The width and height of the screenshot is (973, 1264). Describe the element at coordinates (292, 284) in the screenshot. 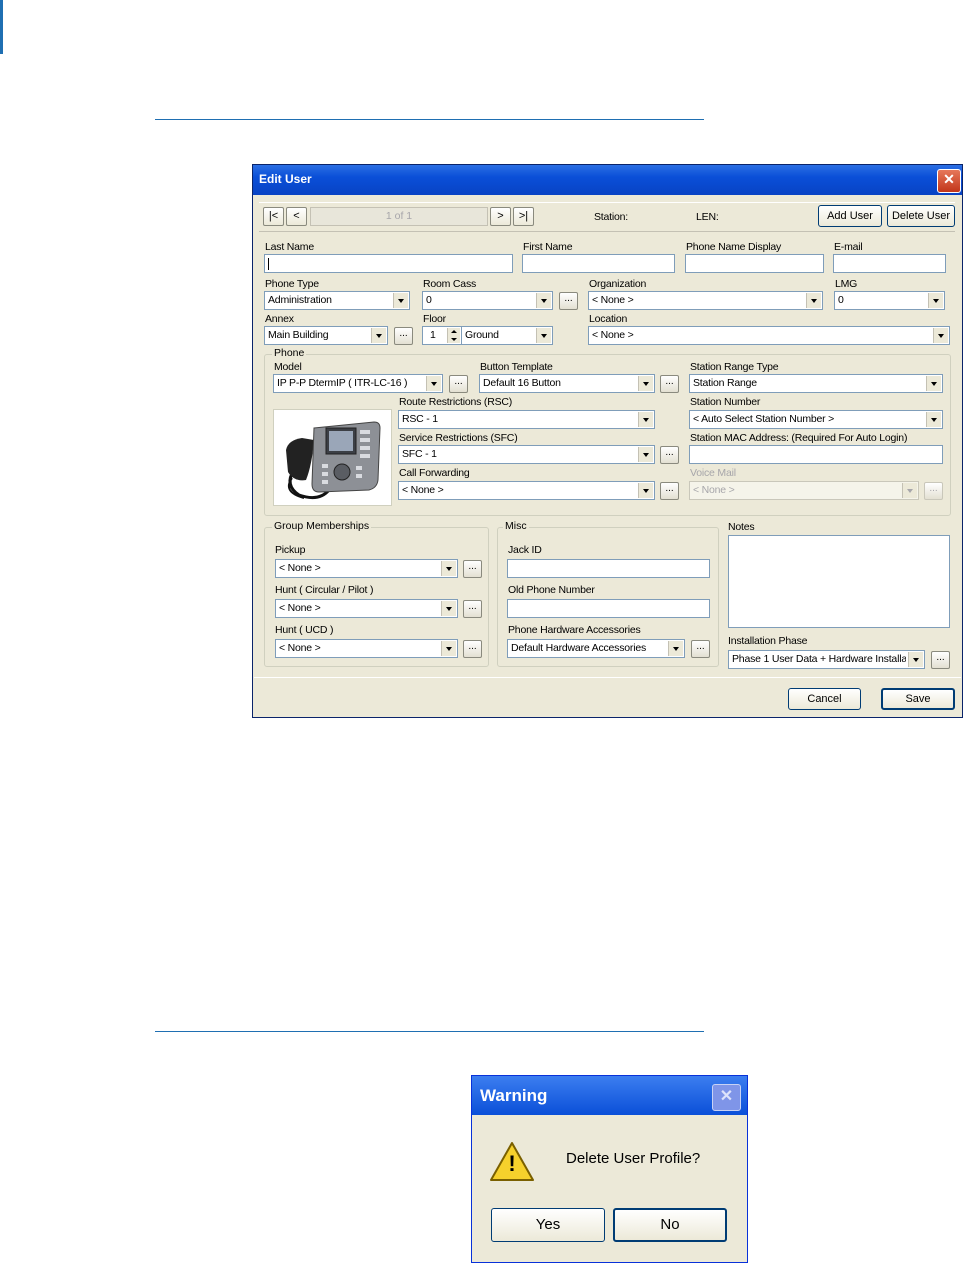

I see `phone-type-label: Phone Type` at that location.